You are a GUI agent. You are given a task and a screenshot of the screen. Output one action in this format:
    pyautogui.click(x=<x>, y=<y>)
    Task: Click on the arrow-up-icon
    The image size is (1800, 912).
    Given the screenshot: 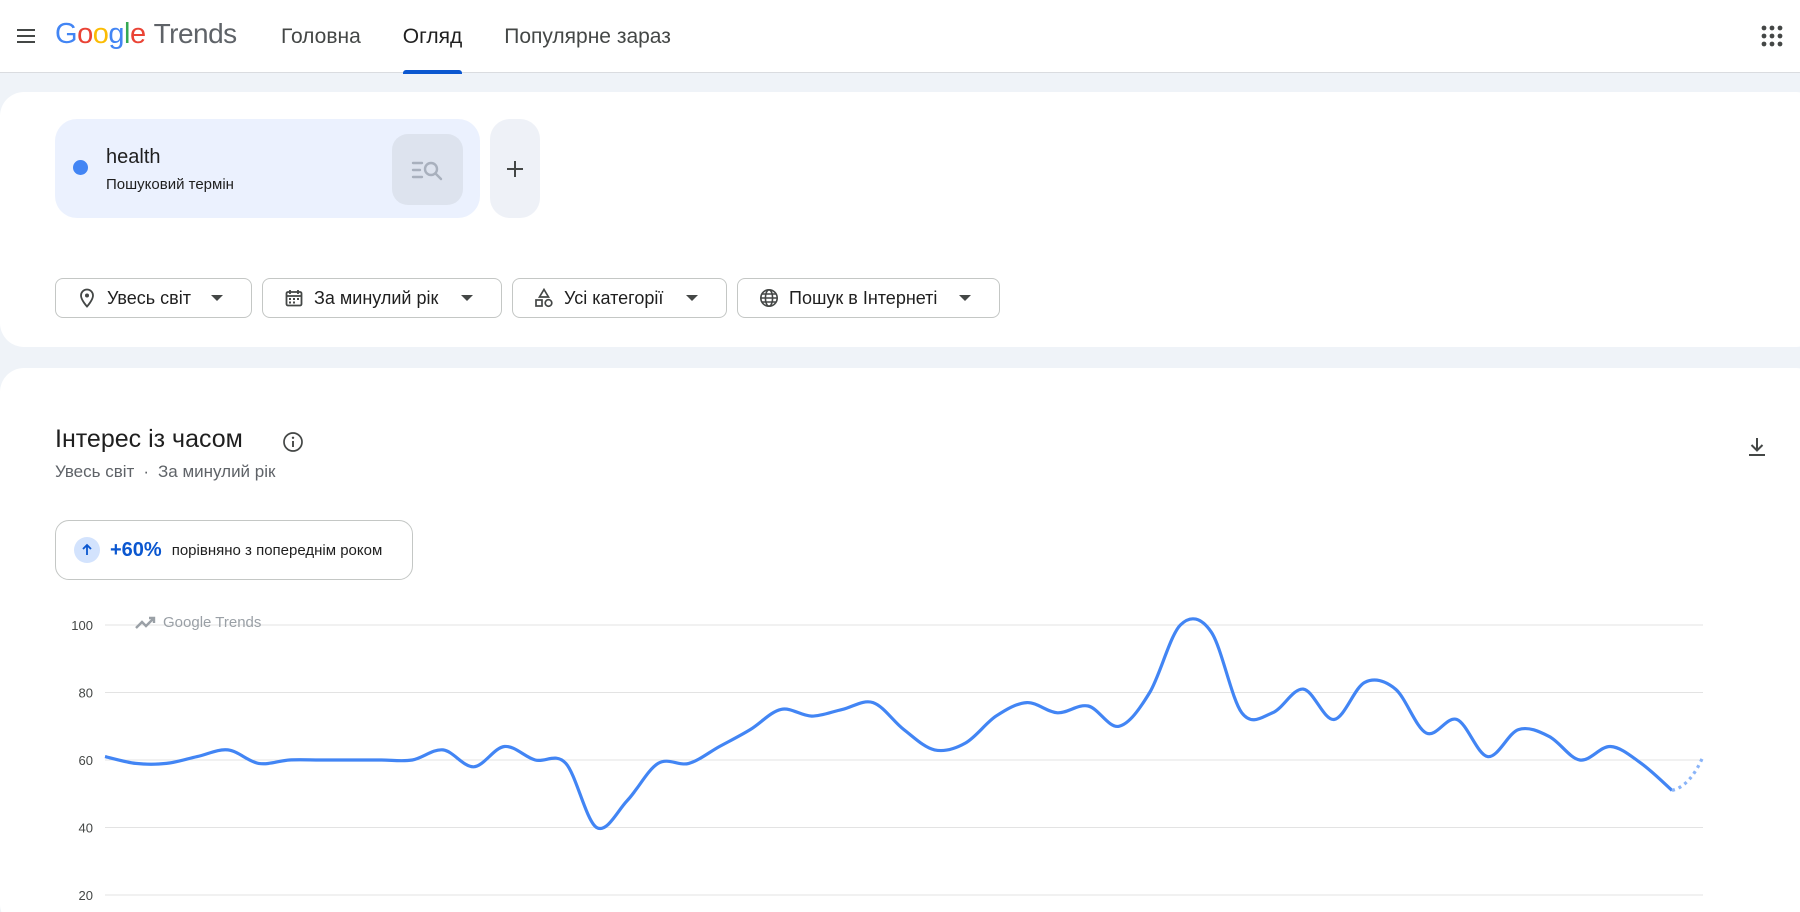 What is the action you would take?
    pyautogui.click(x=87, y=550)
    